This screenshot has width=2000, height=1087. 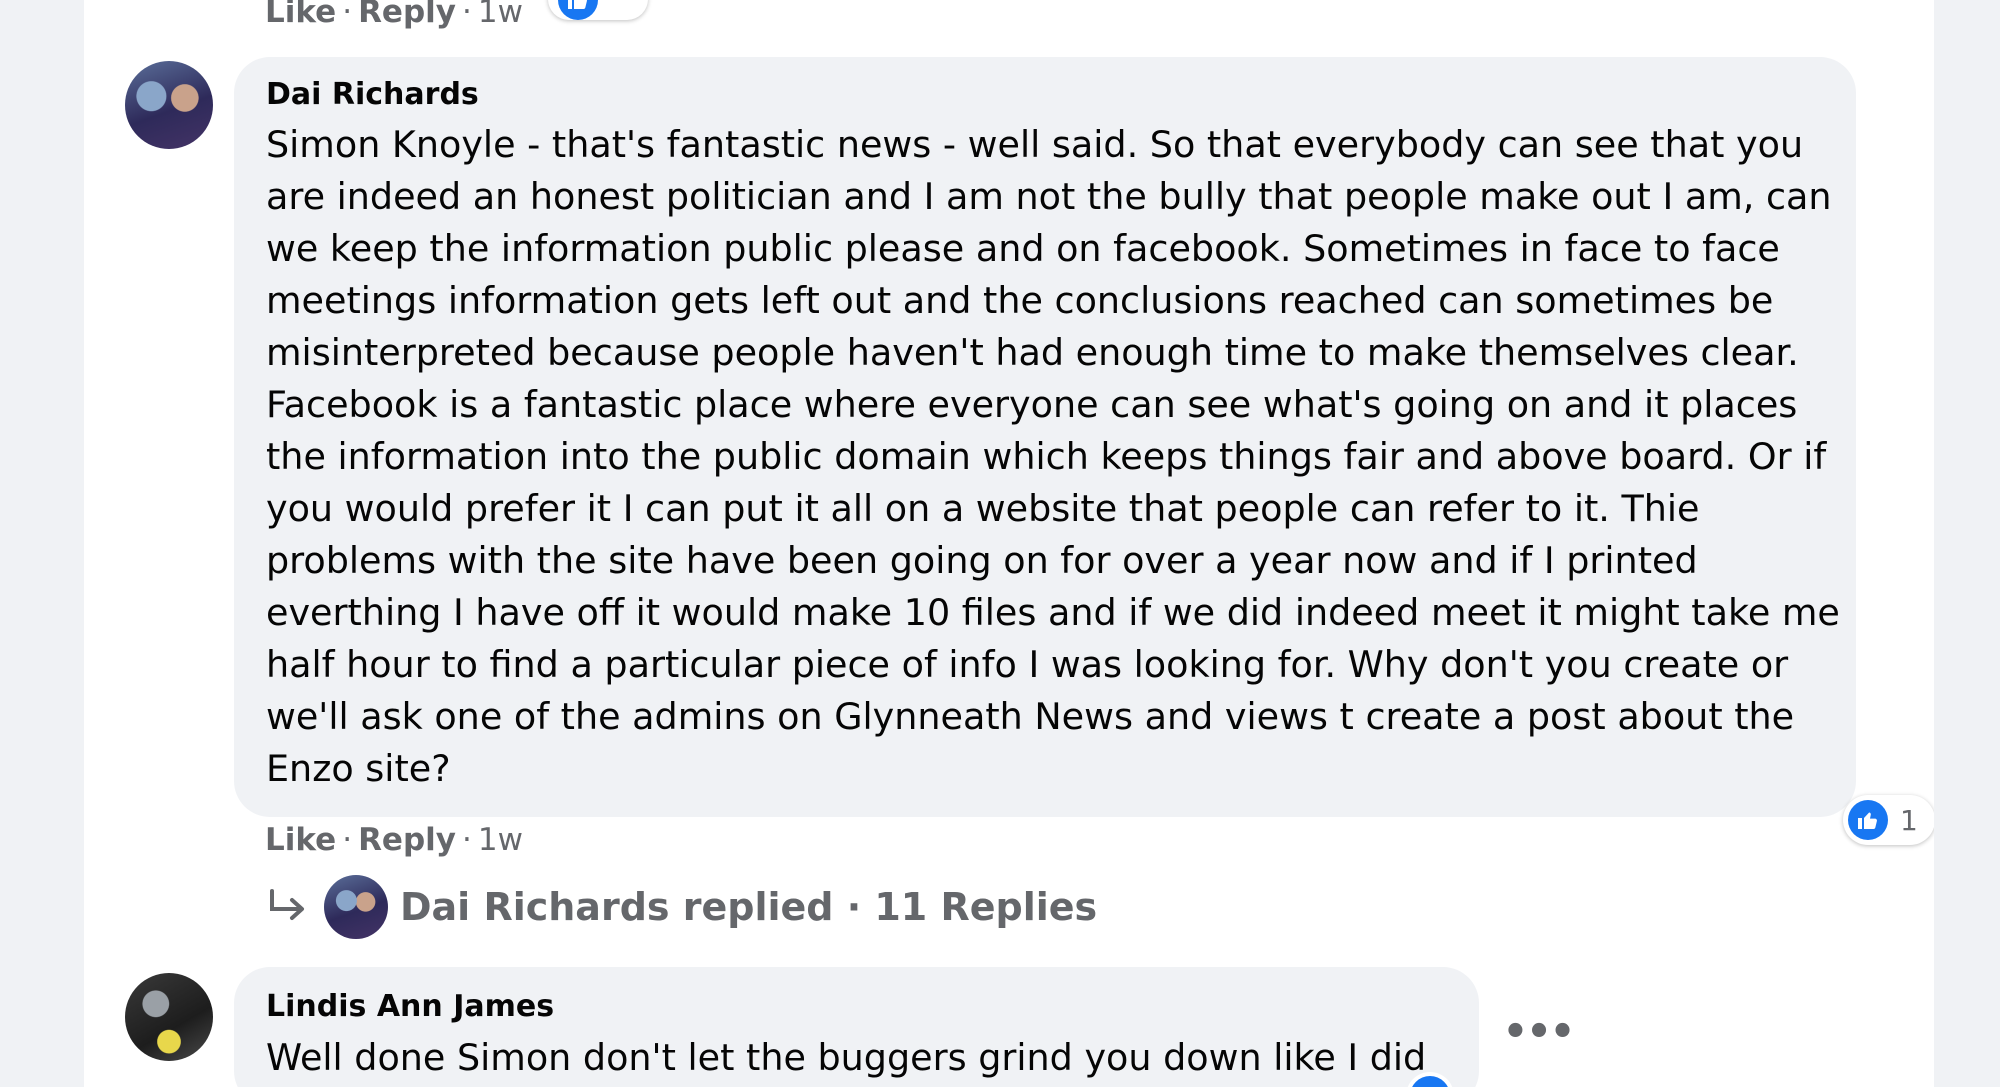 I want to click on previous-comment-reaction, so click(x=598, y=10).